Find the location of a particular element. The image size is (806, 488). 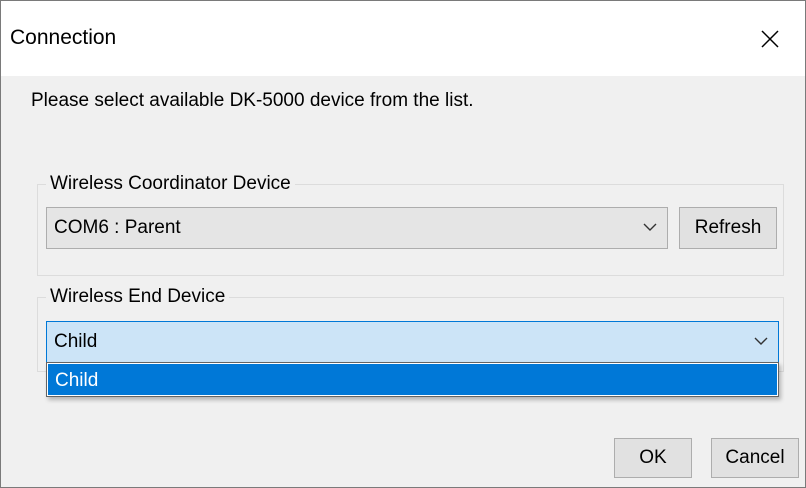

end-device-selected-value: Child is located at coordinates (76, 341).